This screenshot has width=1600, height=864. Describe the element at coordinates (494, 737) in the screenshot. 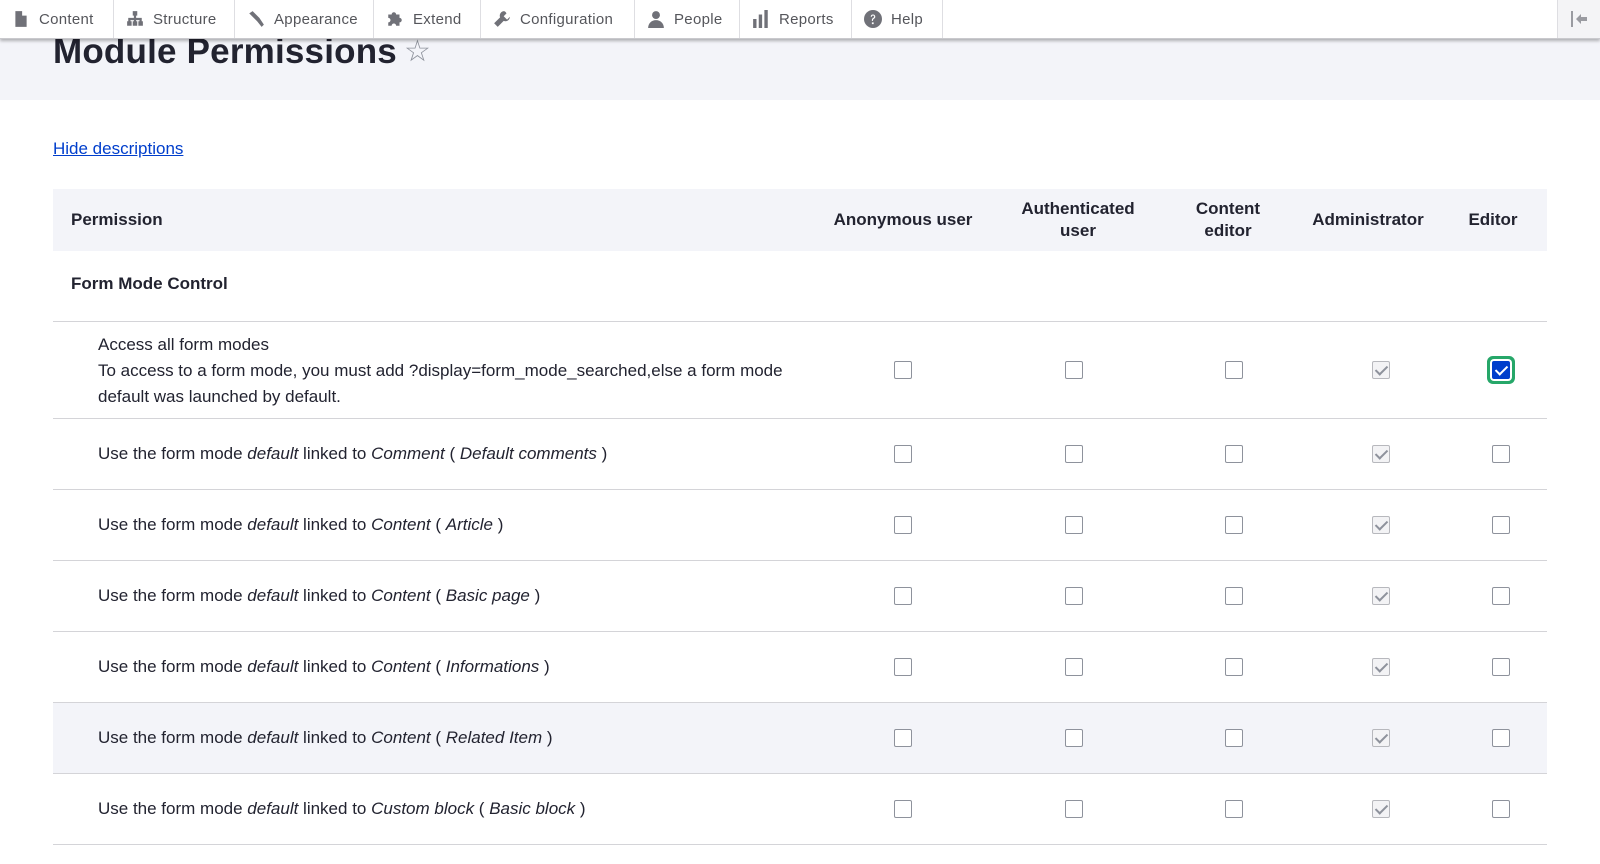

I see `label-bundle: Related Item` at that location.